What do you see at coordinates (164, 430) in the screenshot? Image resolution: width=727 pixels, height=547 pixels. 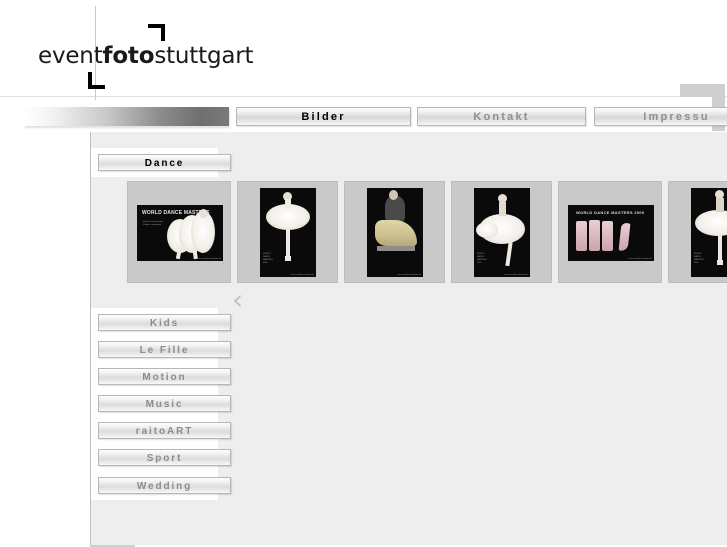 I see `sidebar-item-raitoart: raitoART` at bounding box center [164, 430].